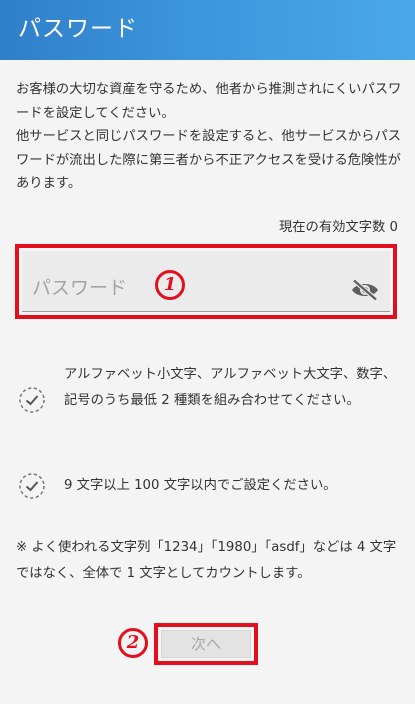 This screenshot has height=704, width=415. What do you see at coordinates (365, 290) in the screenshot?
I see `eye-off-icon` at bounding box center [365, 290].